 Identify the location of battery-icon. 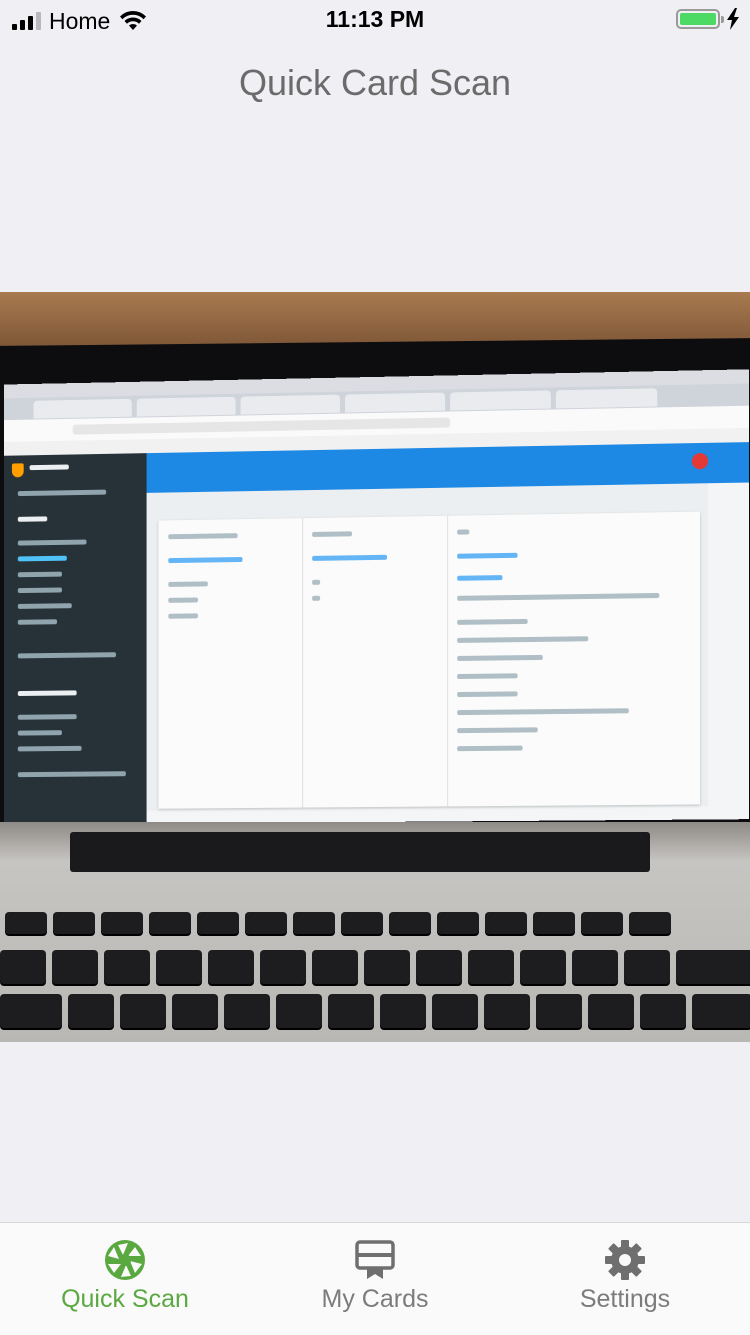
(700, 19).